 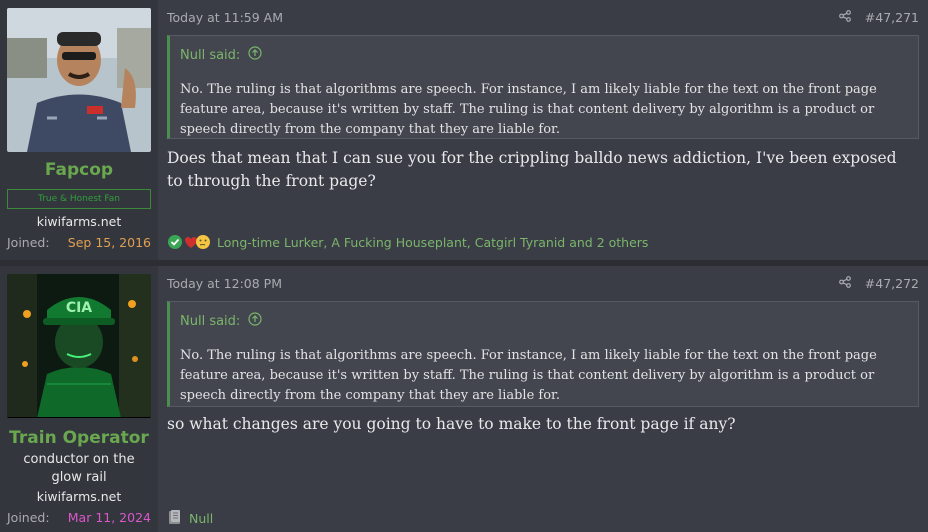 What do you see at coordinates (79, 80) in the screenshot?
I see `avatar` at bounding box center [79, 80].